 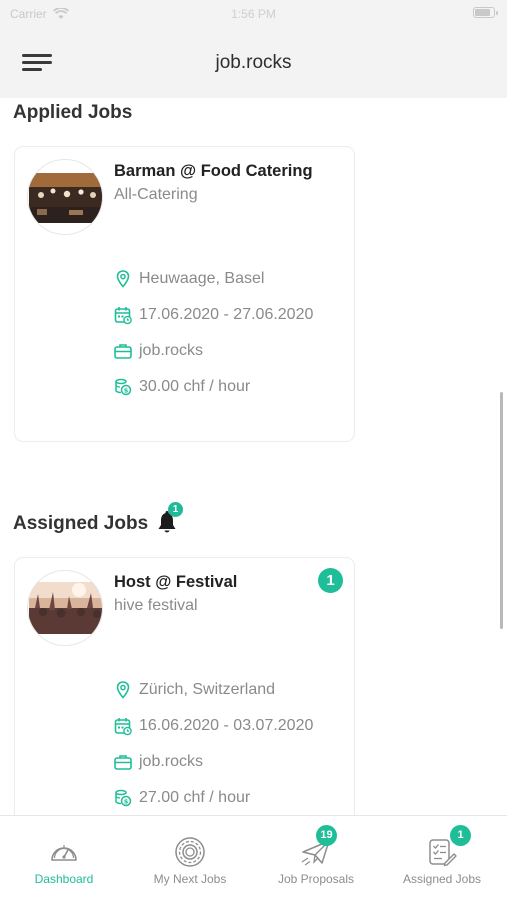 What do you see at coordinates (195, 797) in the screenshot?
I see `rate-text: 27.00 chf / hour` at bounding box center [195, 797].